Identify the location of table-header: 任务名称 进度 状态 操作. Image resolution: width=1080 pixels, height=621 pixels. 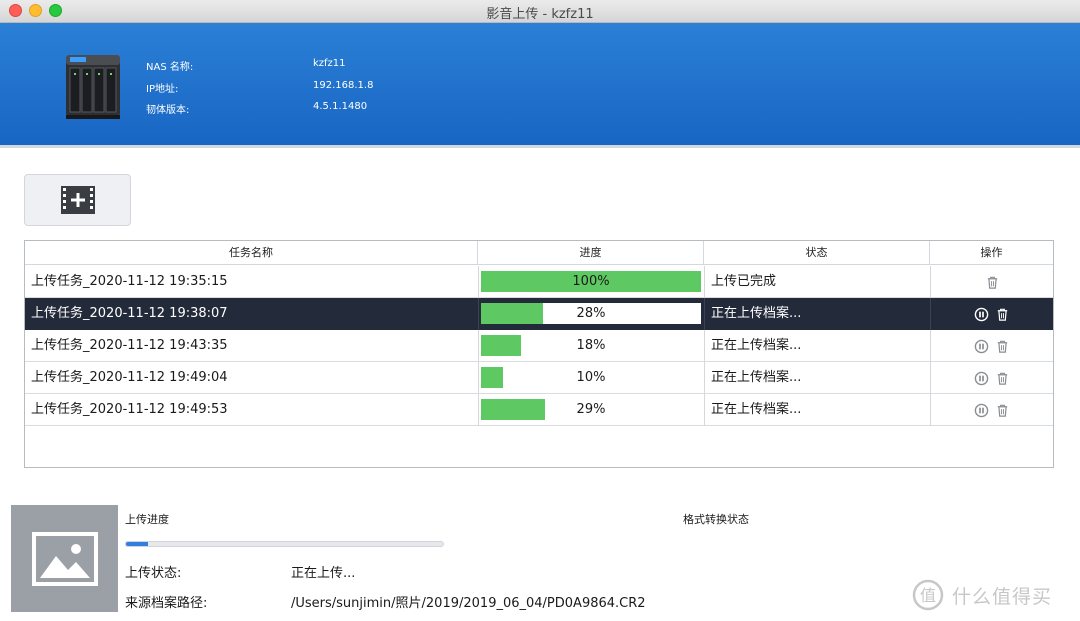
(539, 253).